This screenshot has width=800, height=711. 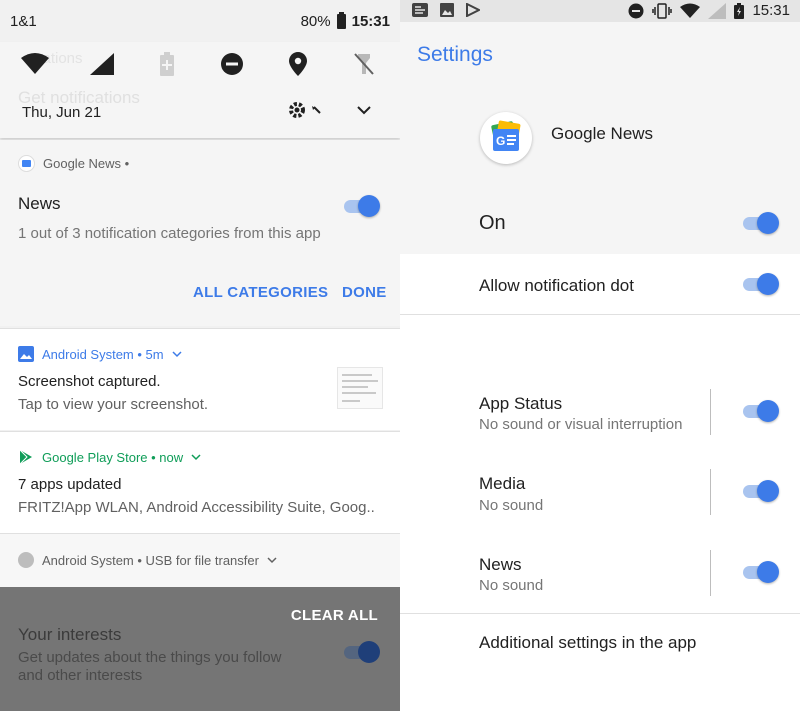 What do you see at coordinates (760, 284) in the screenshot?
I see `allow-dot-toggle` at bounding box center [760, 284].